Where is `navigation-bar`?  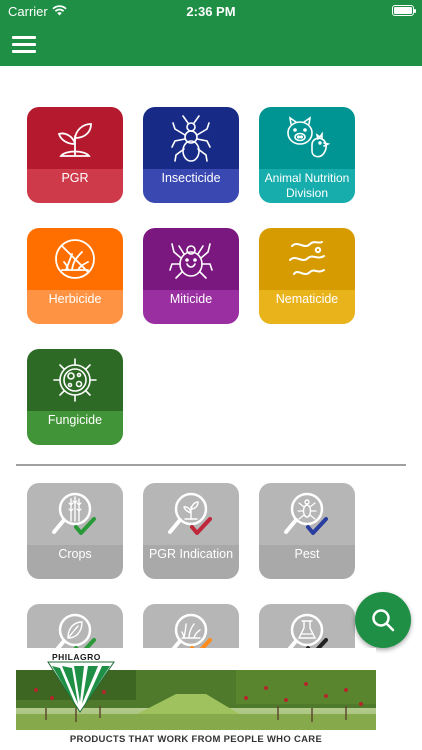 navigation-bar is located at coordinates (211, 44).